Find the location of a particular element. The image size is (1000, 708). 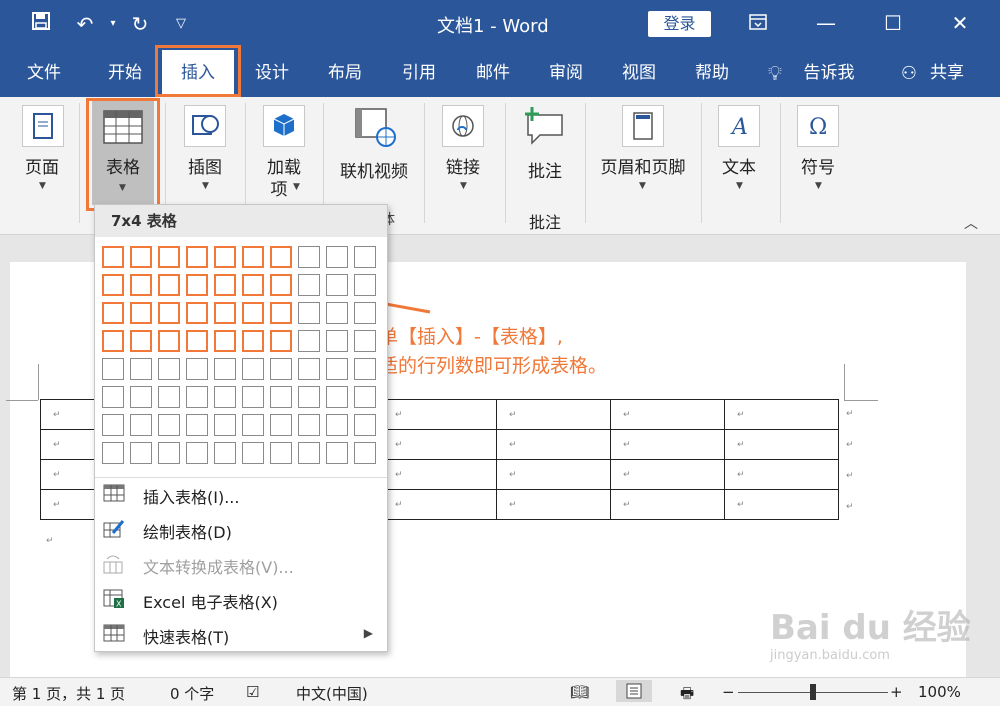

menu-excel-spreadsheet: X Excel 电子表格(X) is located at coordinates (240, 599).